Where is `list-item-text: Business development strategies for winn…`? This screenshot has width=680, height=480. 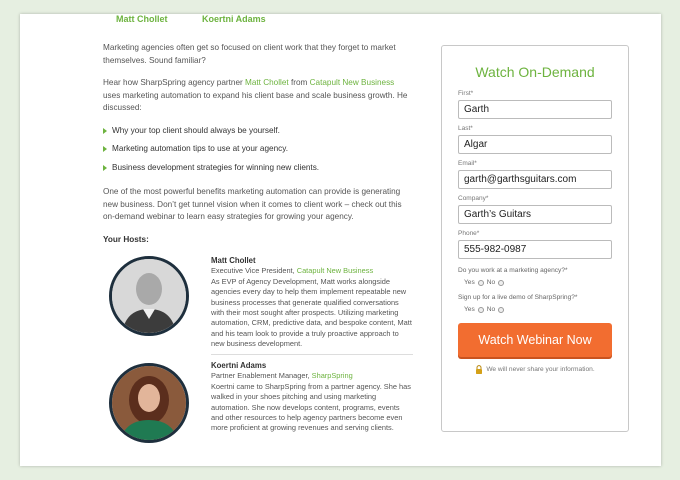 list-item-text: Business development strategies for winn… is located at coordinates (216, 167).